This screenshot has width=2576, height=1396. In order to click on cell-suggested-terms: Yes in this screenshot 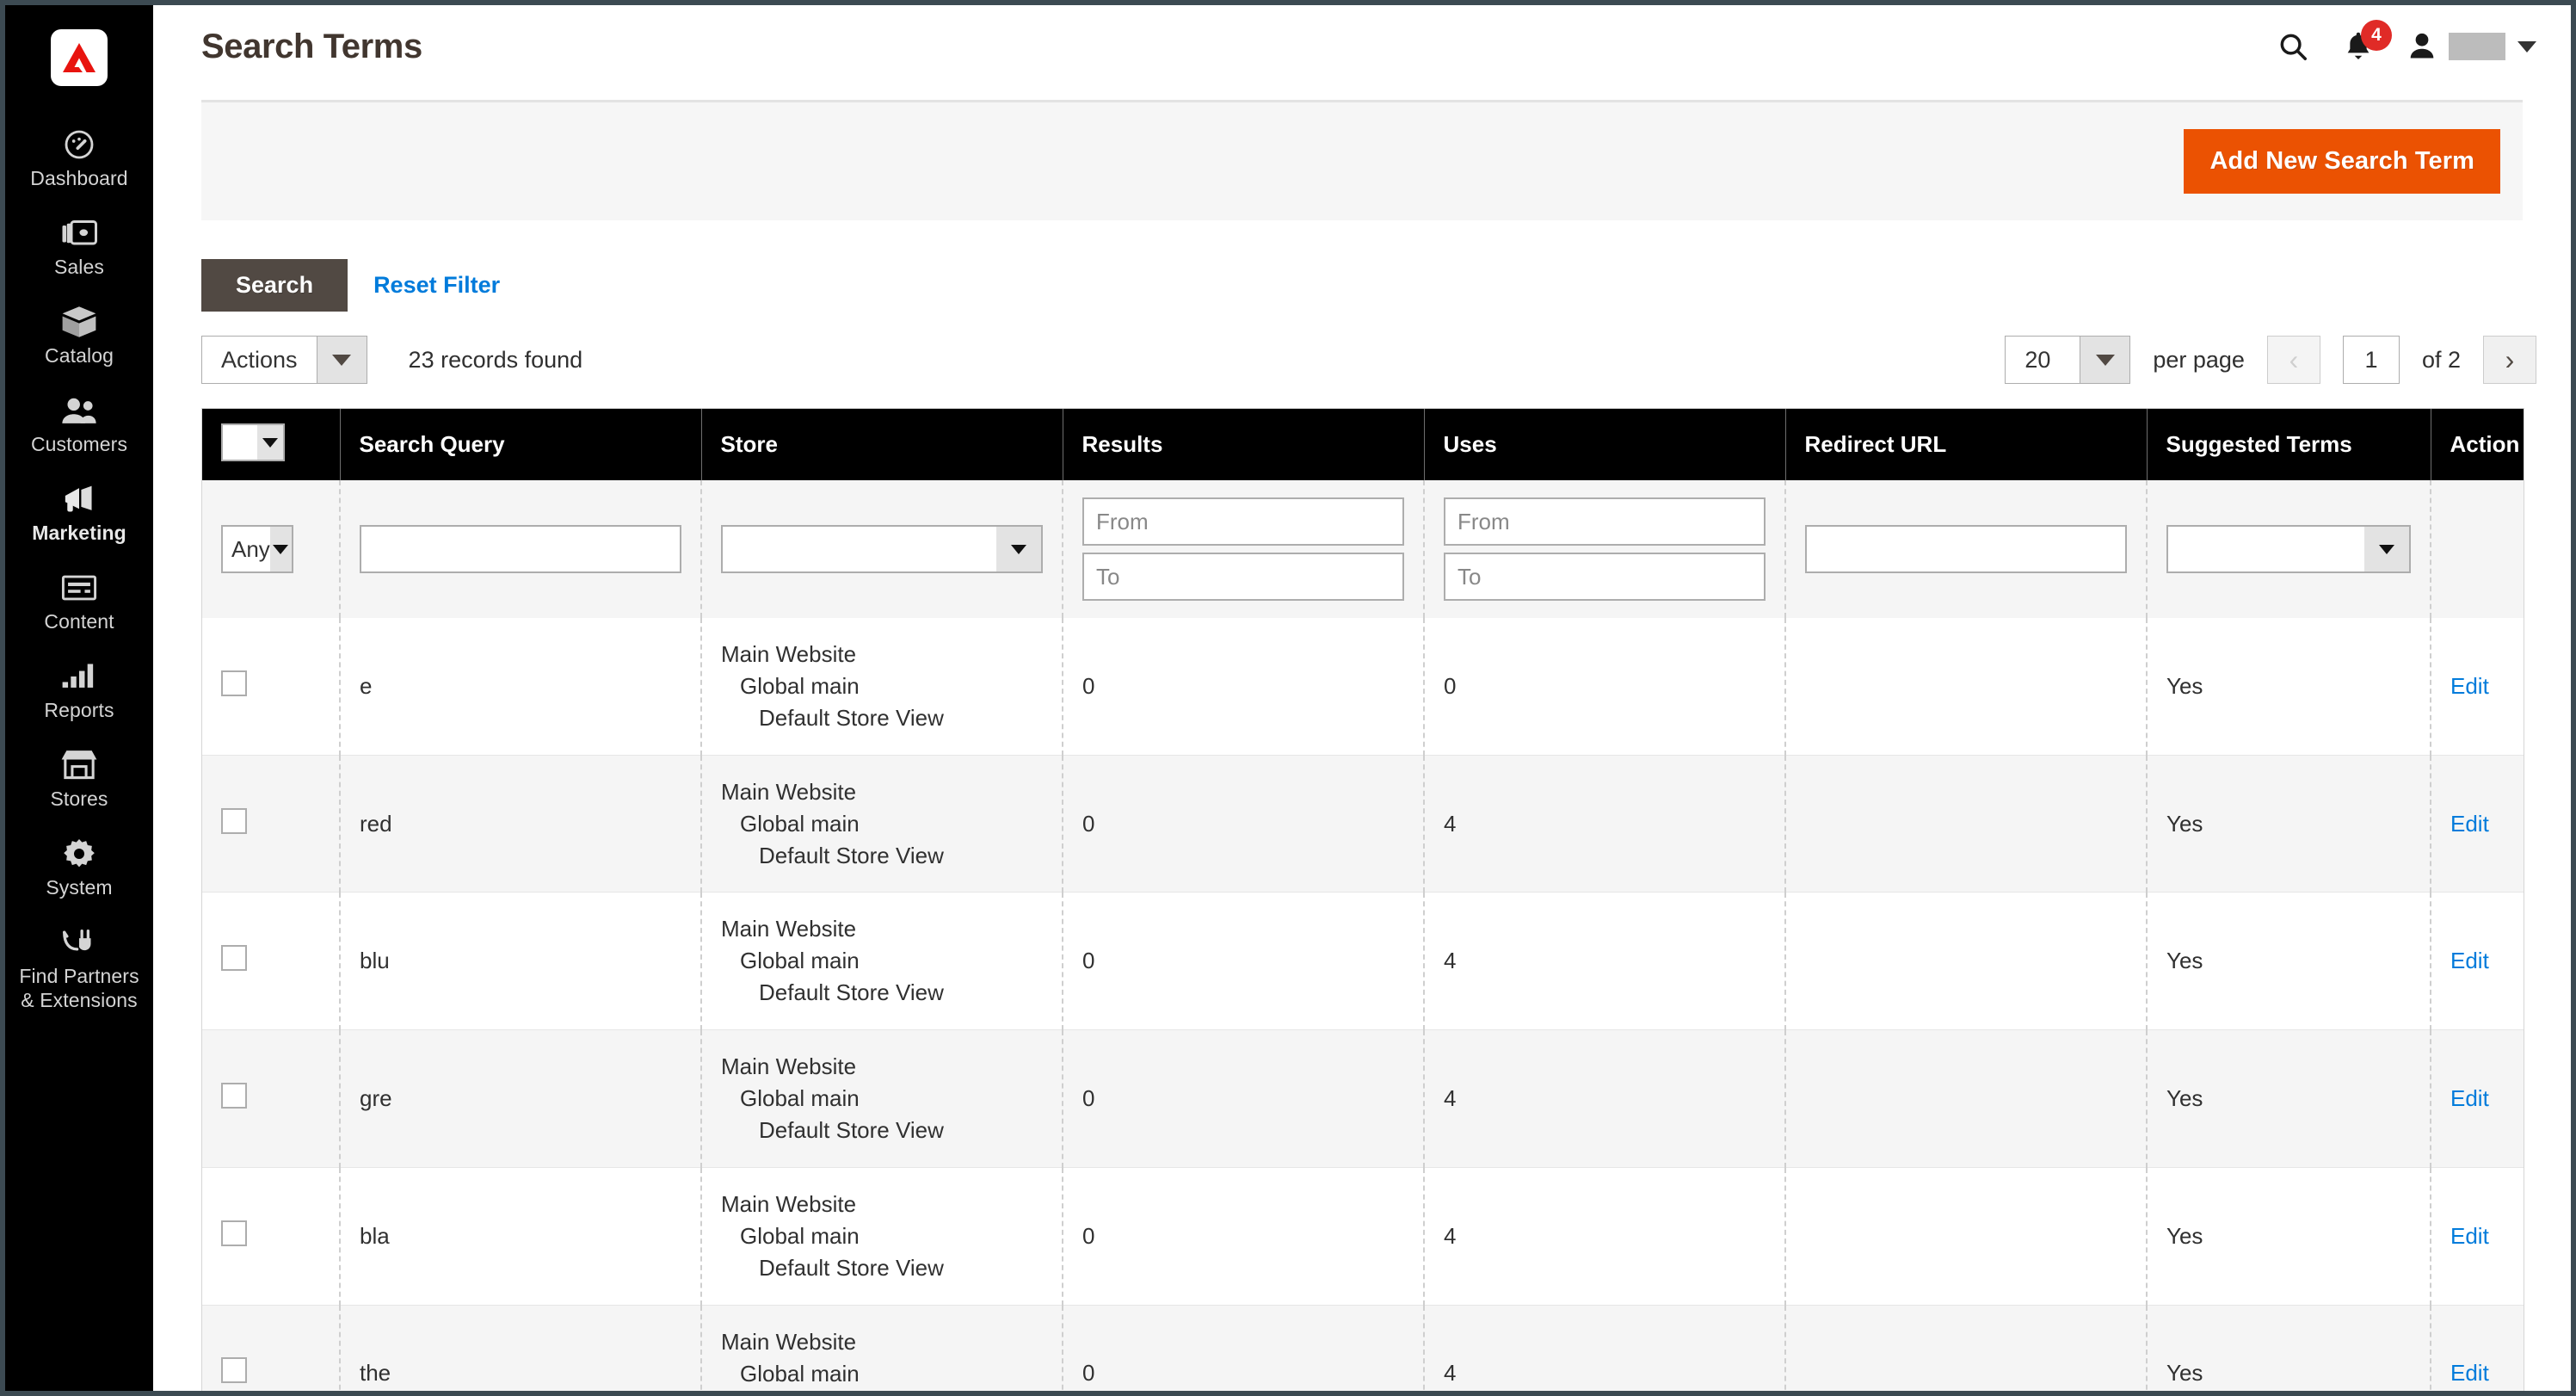, I will do `click(2289, 1348)`.